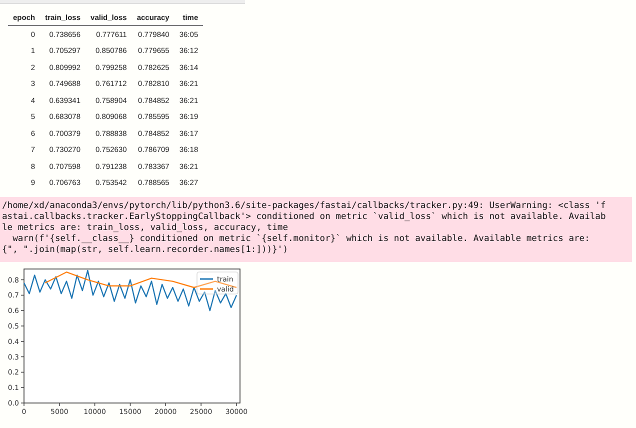  I want to click on legend-box, so click(217, 283).